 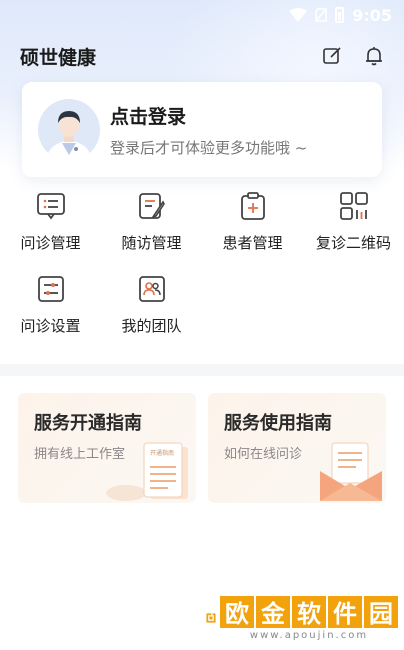 What do you see at coordinates (381, 611) in the screenshot?
I see `watermark-char: 园` at bounding box center [381, 611].